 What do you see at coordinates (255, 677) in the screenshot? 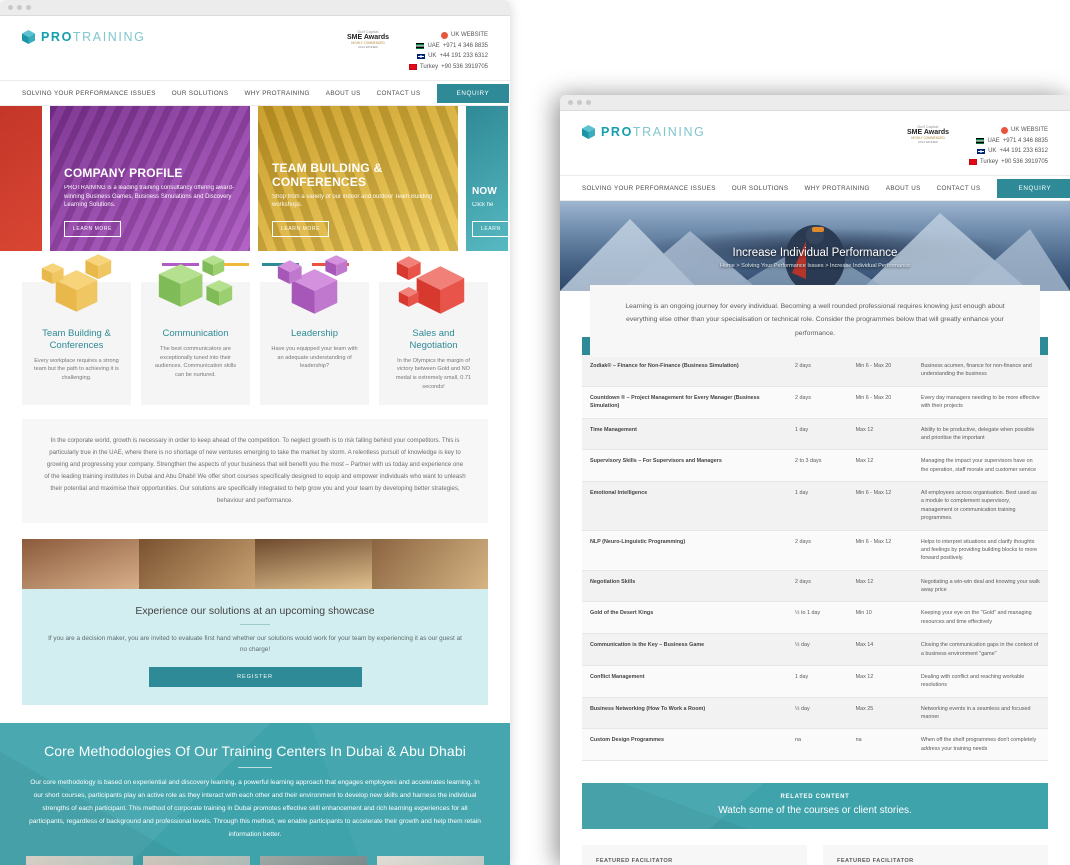
I see `register-button: REGISTER` at bounding box center [255, 677].